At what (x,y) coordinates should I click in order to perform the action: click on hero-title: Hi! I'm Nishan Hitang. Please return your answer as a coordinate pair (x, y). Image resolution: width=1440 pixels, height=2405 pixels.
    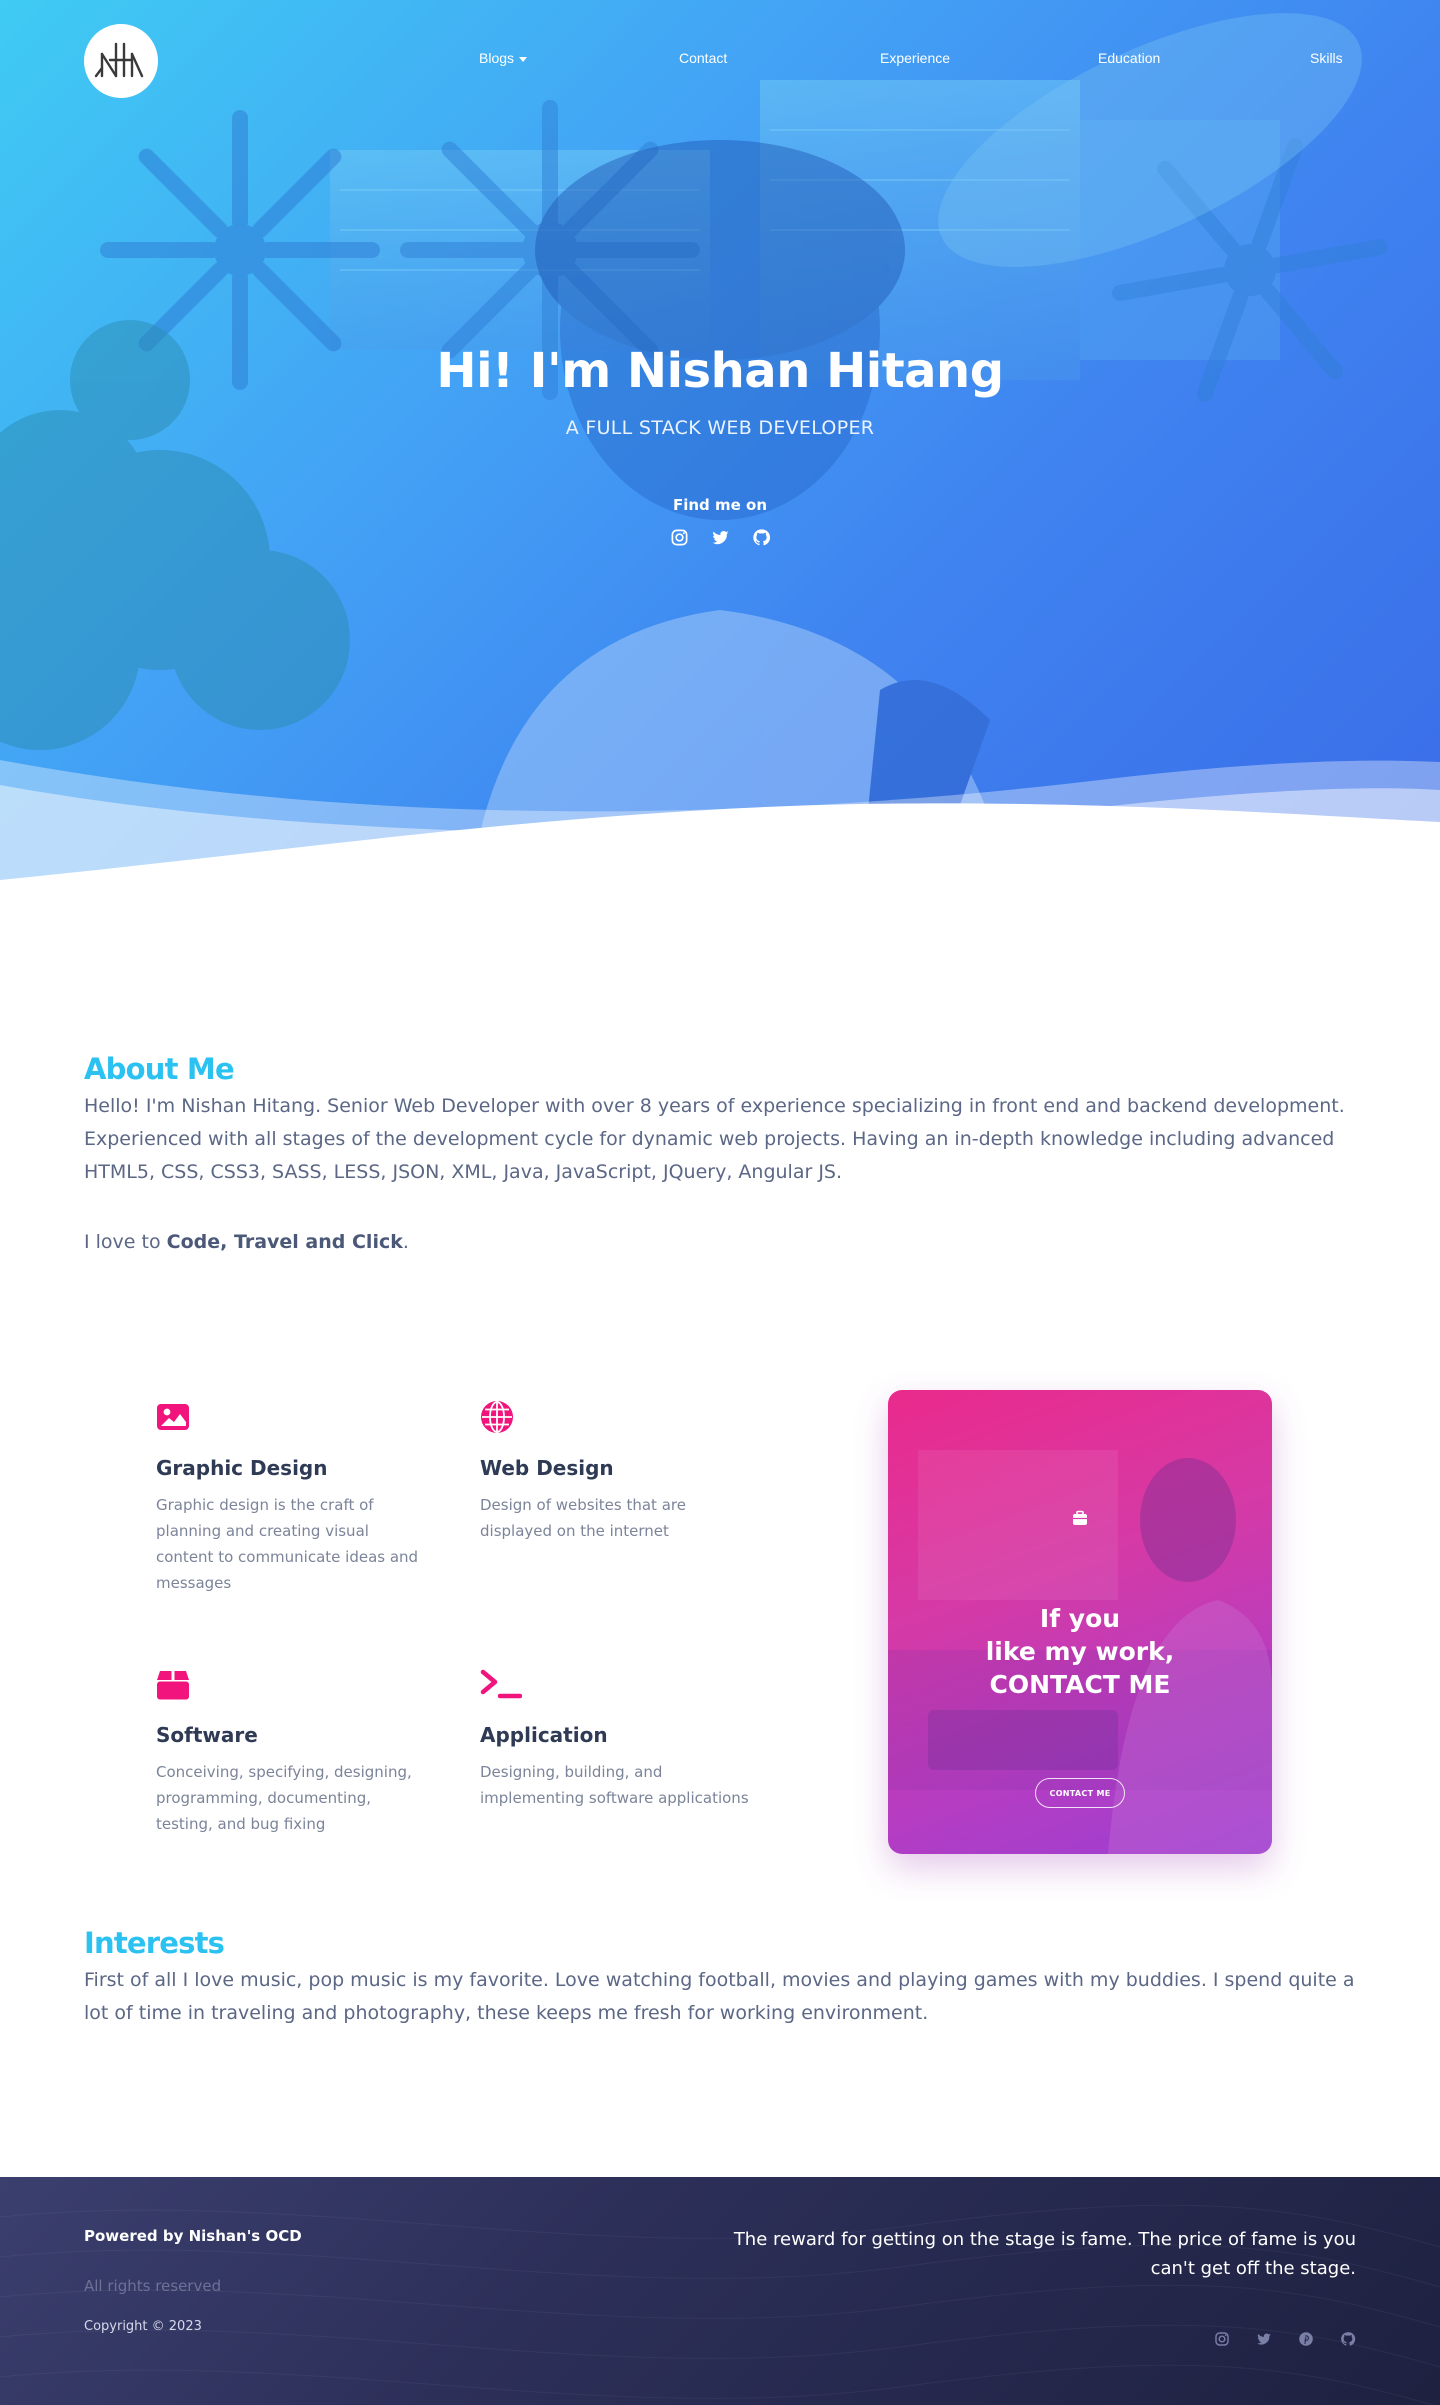
    Looking at the image, I should click on (720, 371).